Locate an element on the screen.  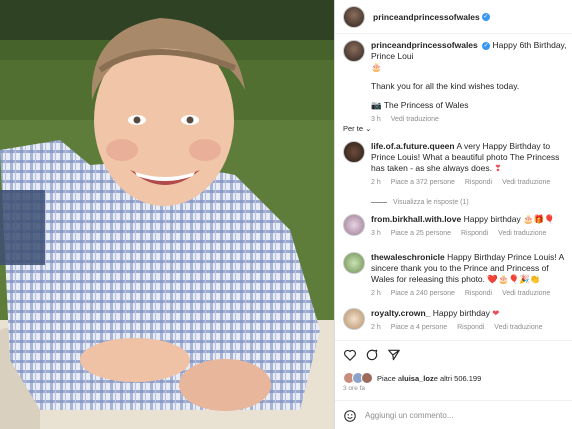
view-replies: Visualizza le risposte (1) is located at coordinates (471, 202).